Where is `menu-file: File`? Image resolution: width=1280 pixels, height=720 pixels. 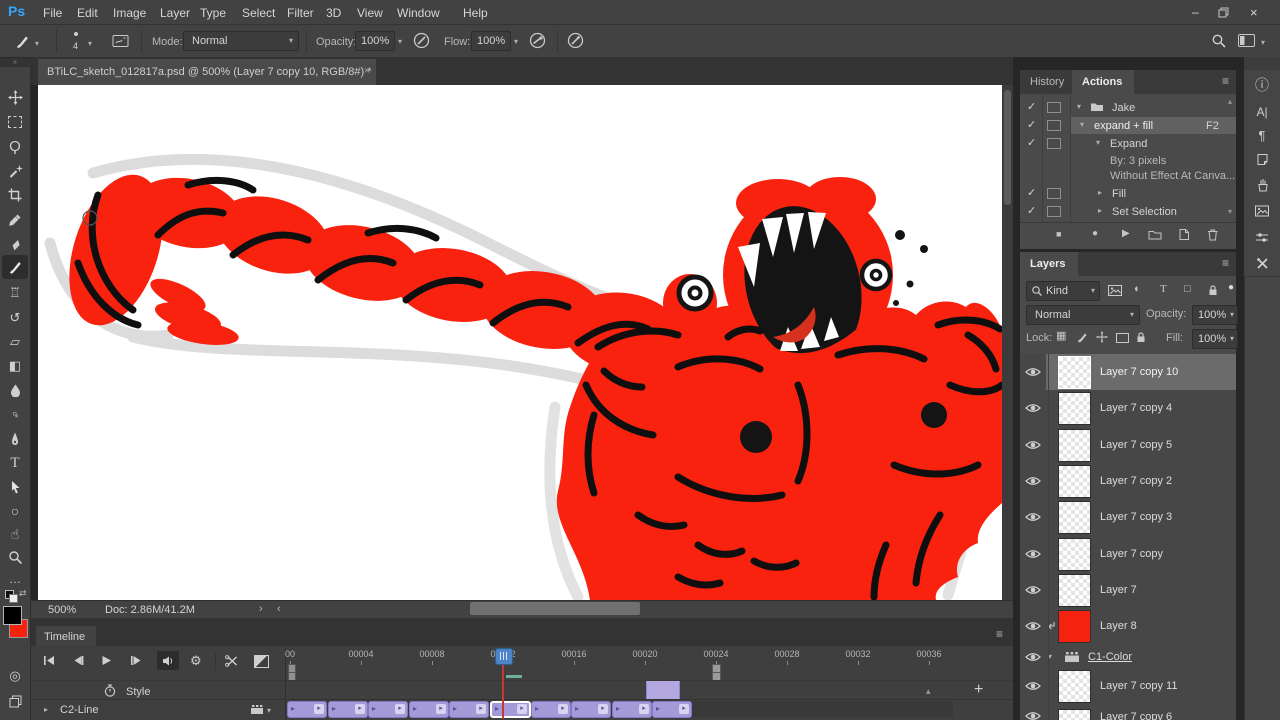 menu-file: File is located at coordinates (52, 13).